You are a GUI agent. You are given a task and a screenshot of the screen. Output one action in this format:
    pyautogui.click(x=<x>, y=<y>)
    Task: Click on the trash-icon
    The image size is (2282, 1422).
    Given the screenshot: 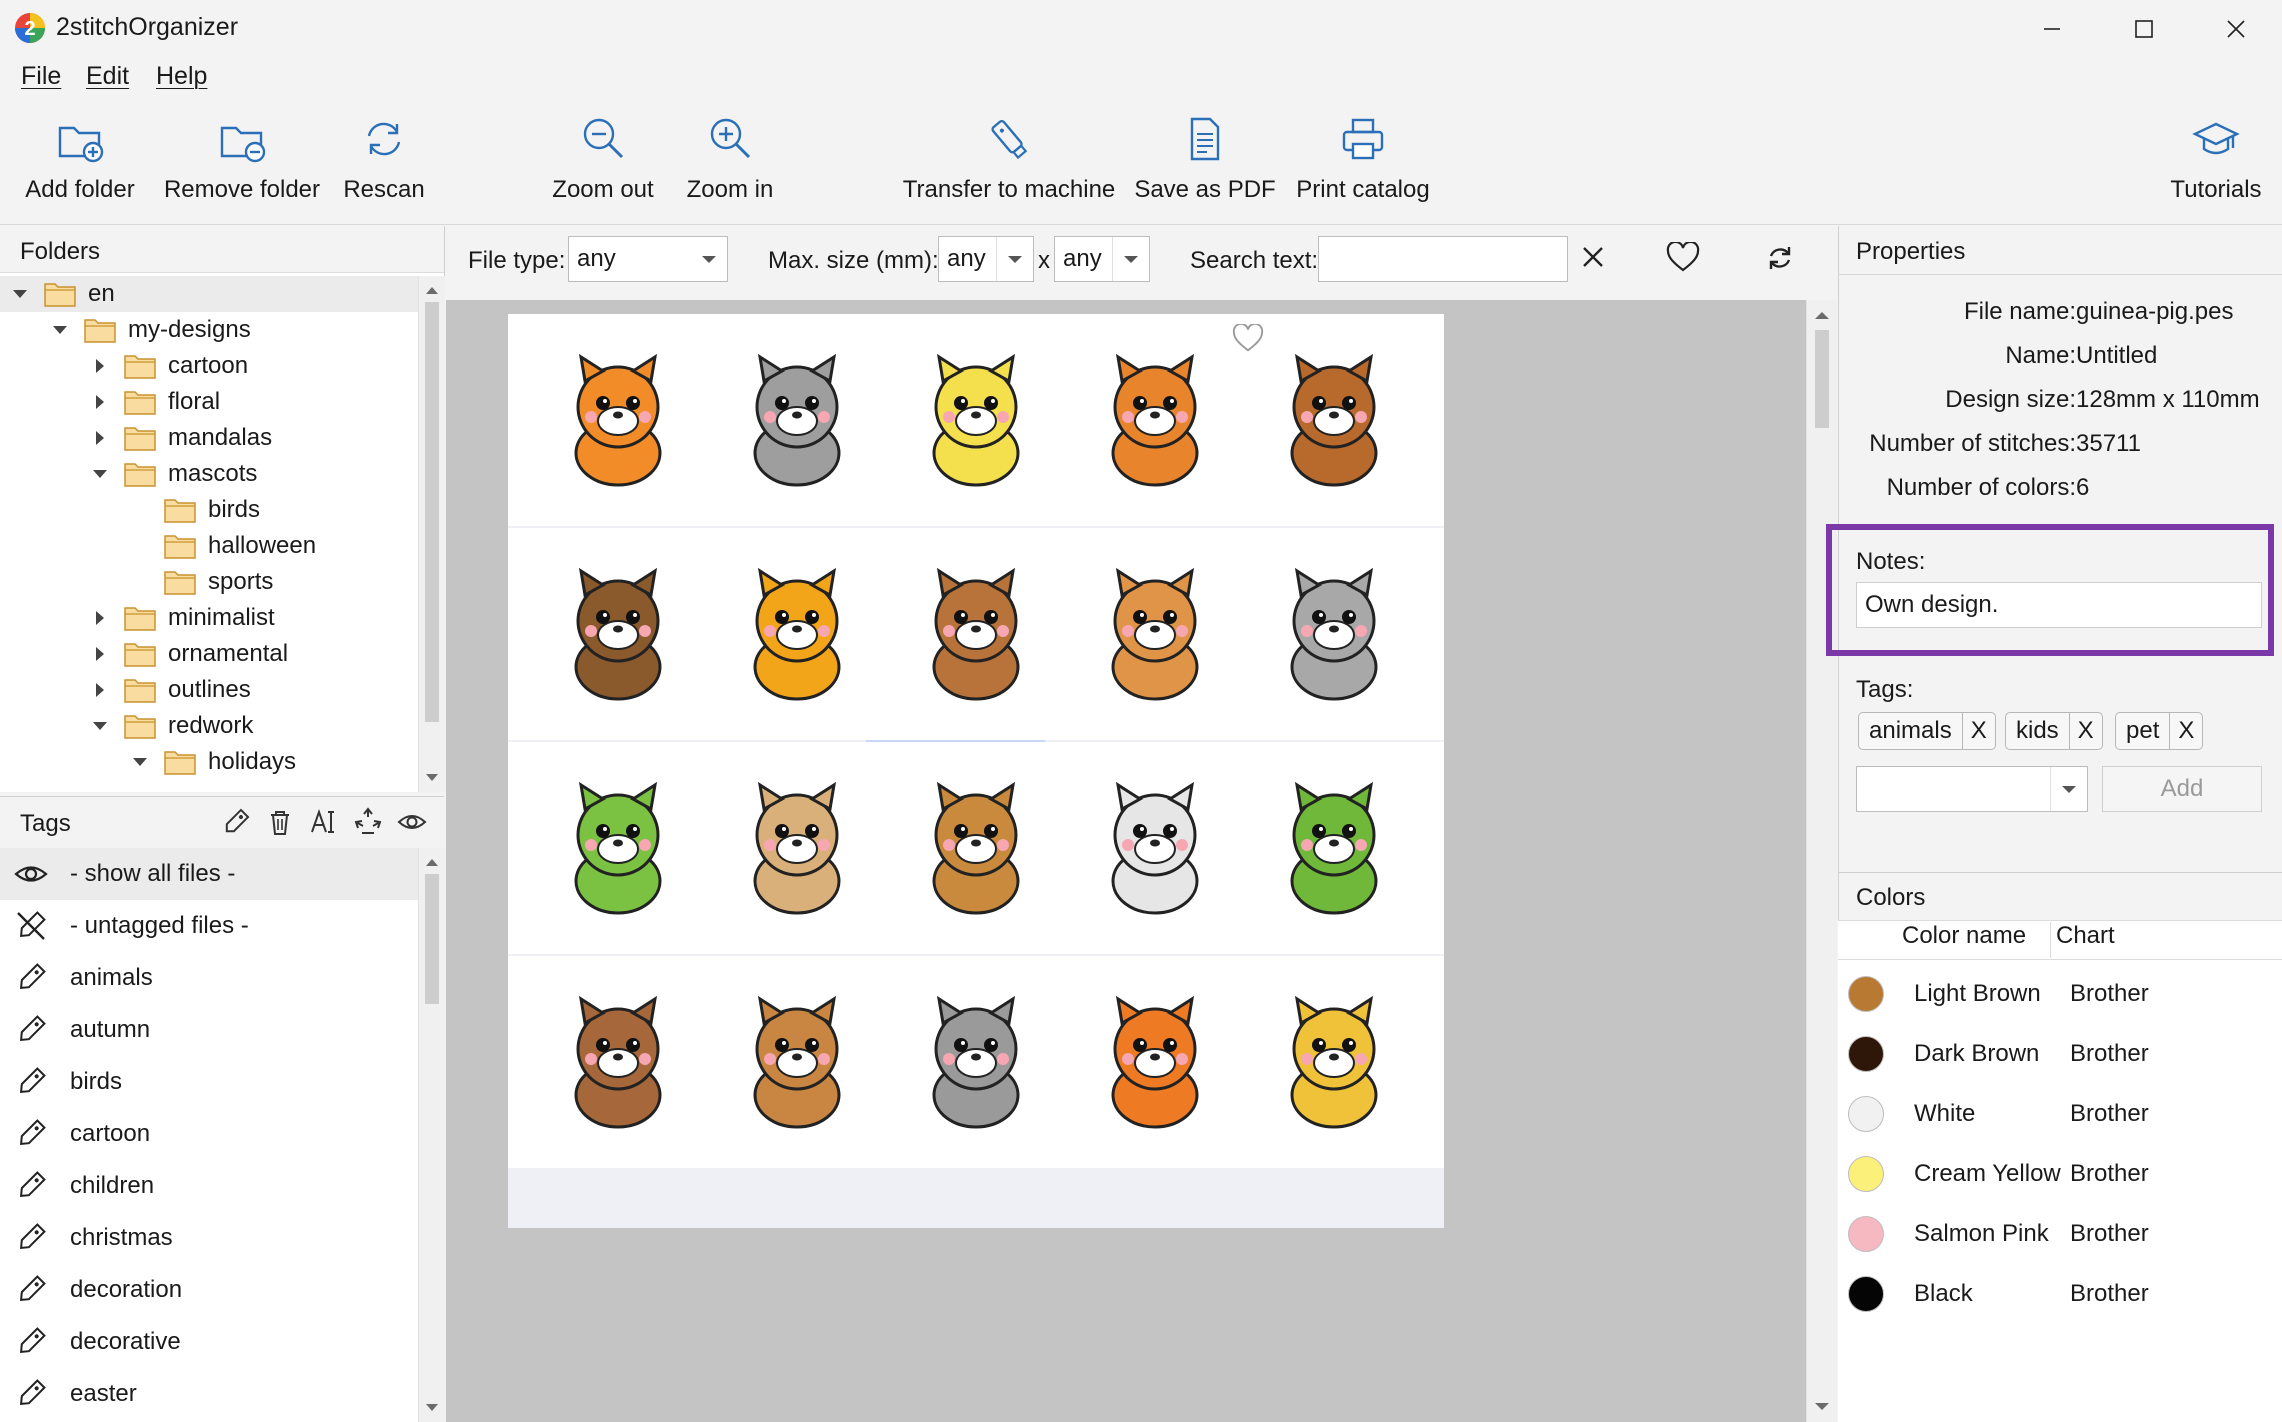 What is the action you would take?
    pyautogui.click(x=280, y=822)
    